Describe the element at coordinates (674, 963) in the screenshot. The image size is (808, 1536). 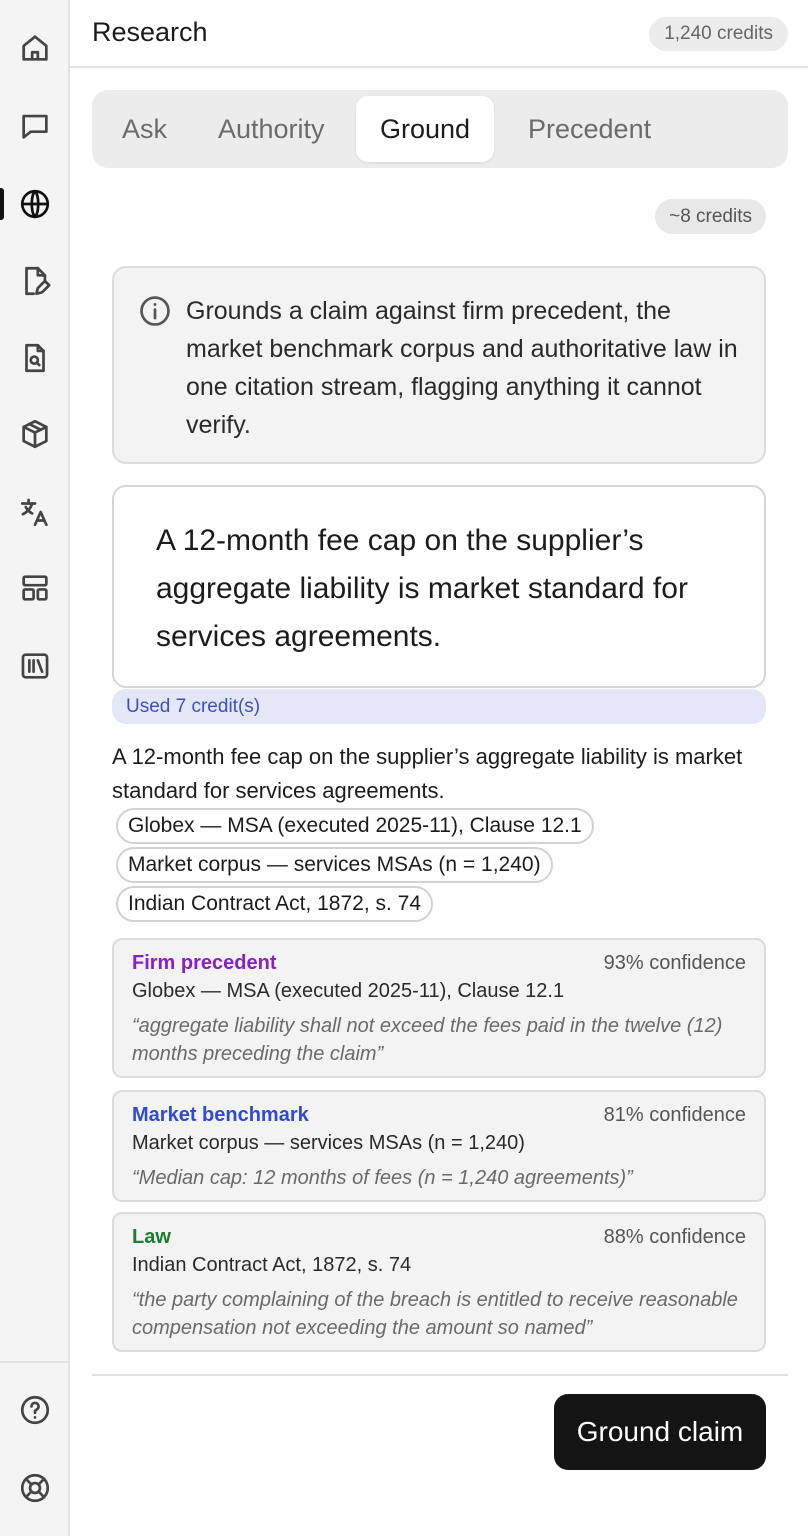
I see `confidence-score: 93% confidence` at that location.